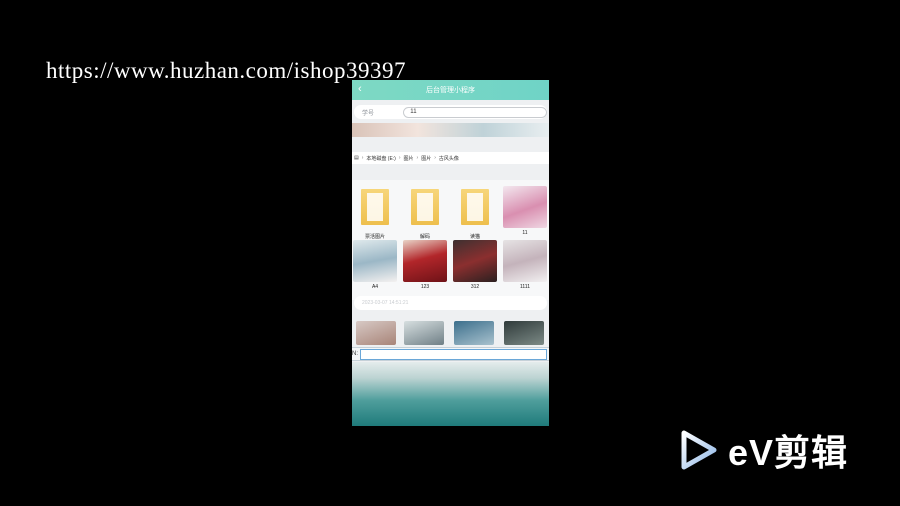 This screenshot has width=900, height=506. What do you see at coordinates (355, 354) in the screenshot?
I see `filename-label: N:` at bounding box center [355, 354].